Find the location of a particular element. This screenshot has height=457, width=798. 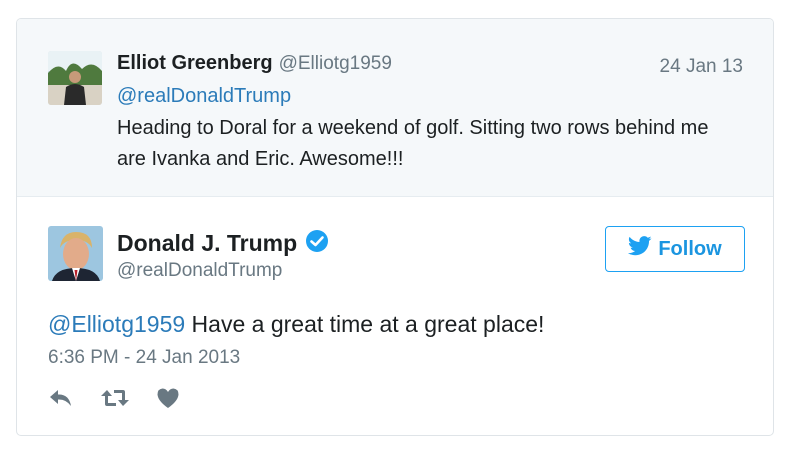

quoted-author-name: Elliot Greenberg is located at coordinates (195, 63).